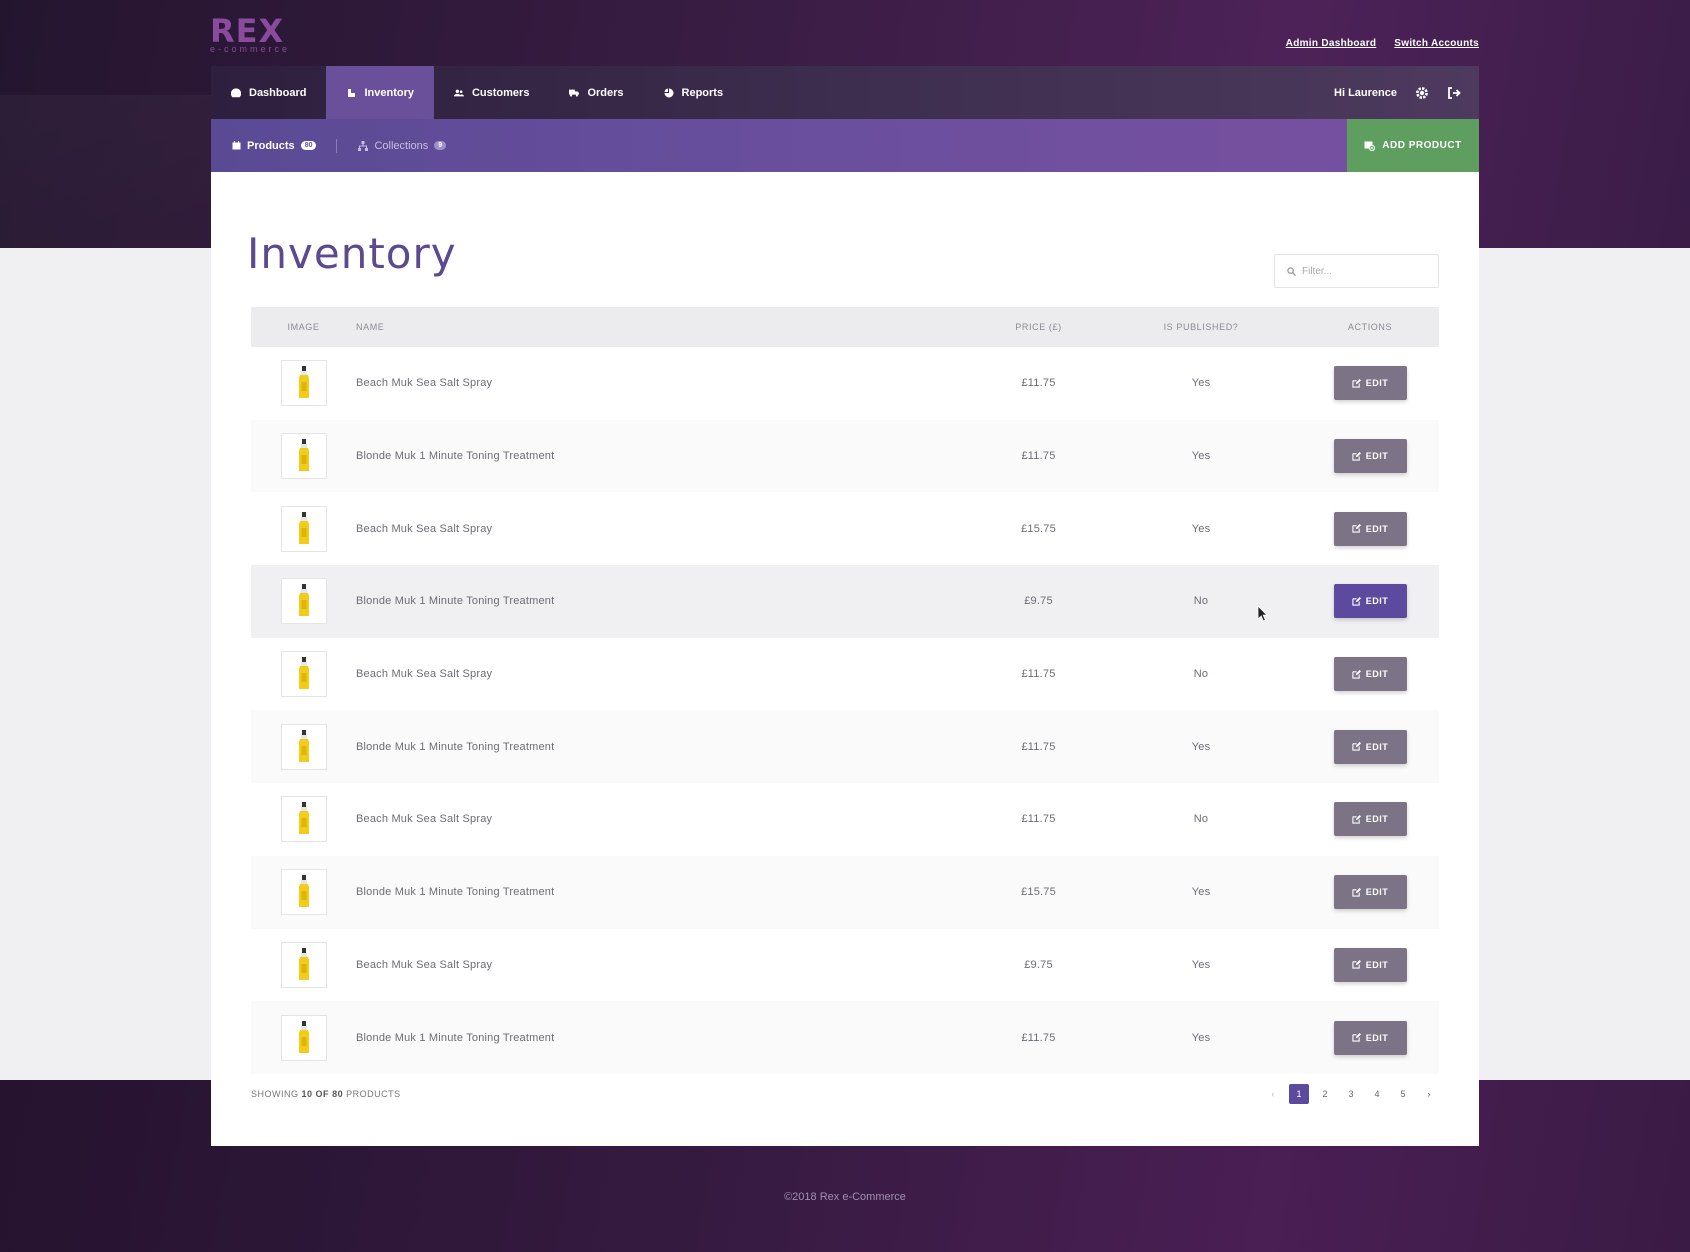 This screenshot has height=1252, width=1690. What do you see at coordinates (380, 92) in the screenshot?
I see `nav-item-inventory: Inventory` at bounding box center [380, 92].